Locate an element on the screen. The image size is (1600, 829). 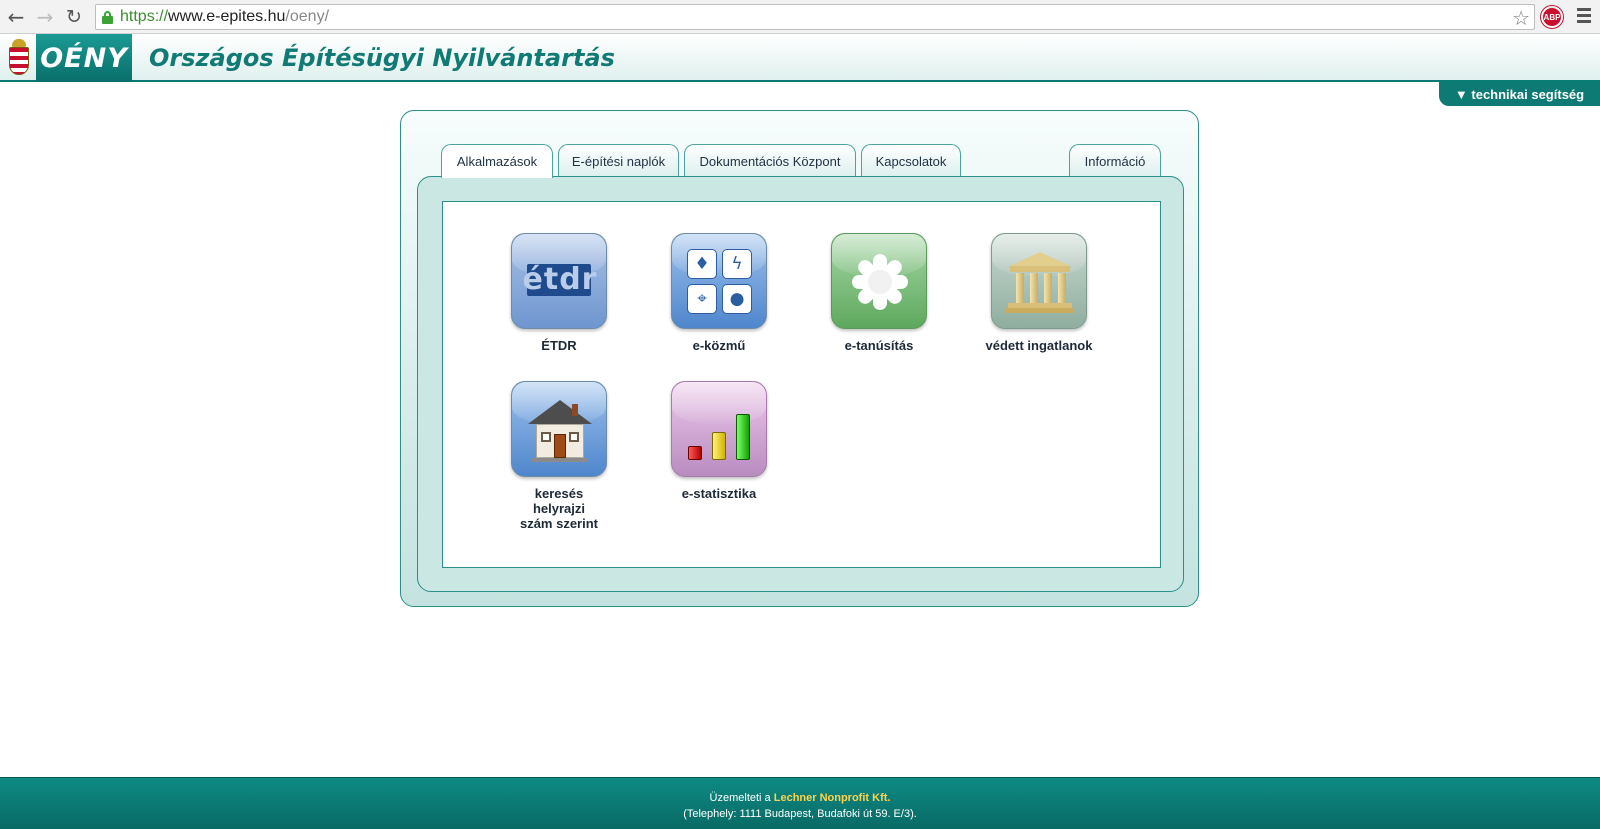
water-drop-icon: ● is located at coordinates (737, 299).